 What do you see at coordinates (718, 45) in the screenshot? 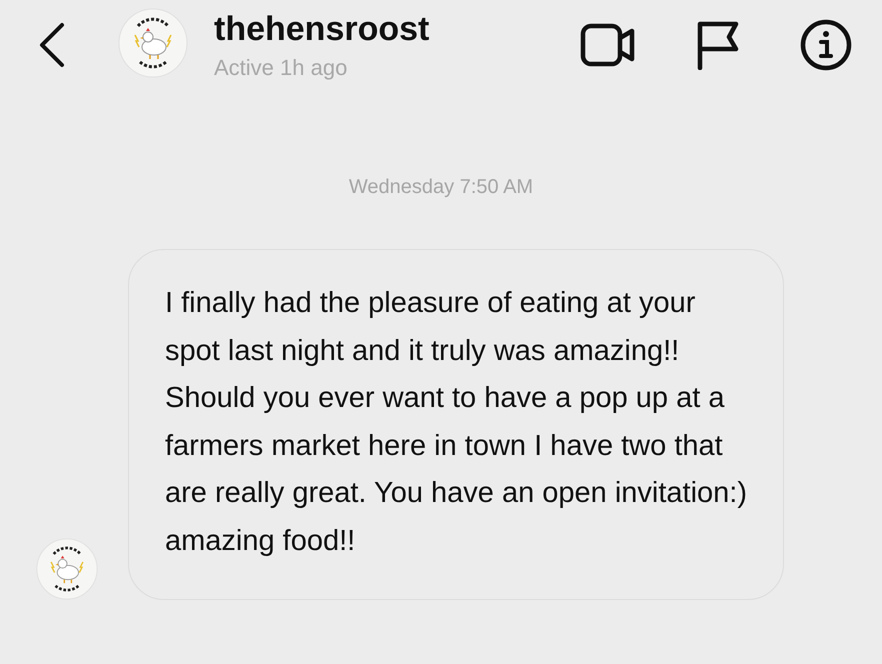
I see `flag-button` at bounding box center [718, 45].